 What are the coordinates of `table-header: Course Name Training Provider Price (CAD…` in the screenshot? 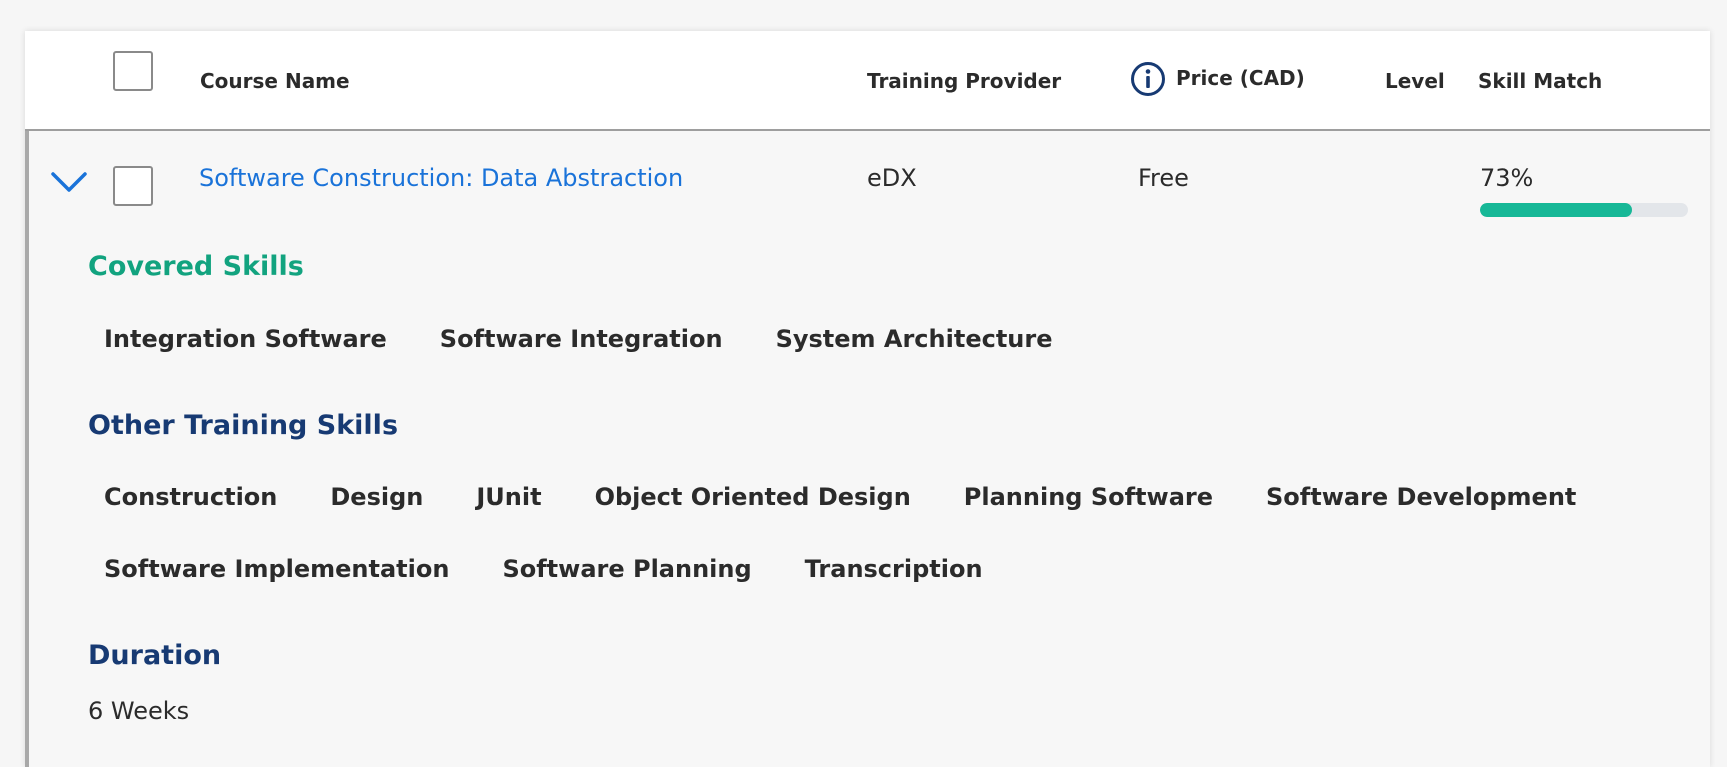 It's located at (867, 81).